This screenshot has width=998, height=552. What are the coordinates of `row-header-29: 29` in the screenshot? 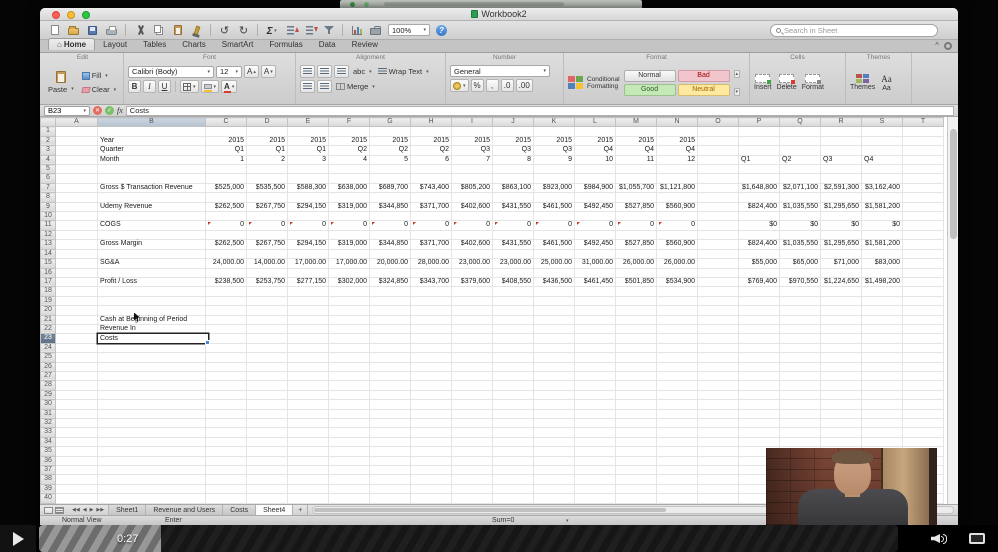 It's located at (48, 395).